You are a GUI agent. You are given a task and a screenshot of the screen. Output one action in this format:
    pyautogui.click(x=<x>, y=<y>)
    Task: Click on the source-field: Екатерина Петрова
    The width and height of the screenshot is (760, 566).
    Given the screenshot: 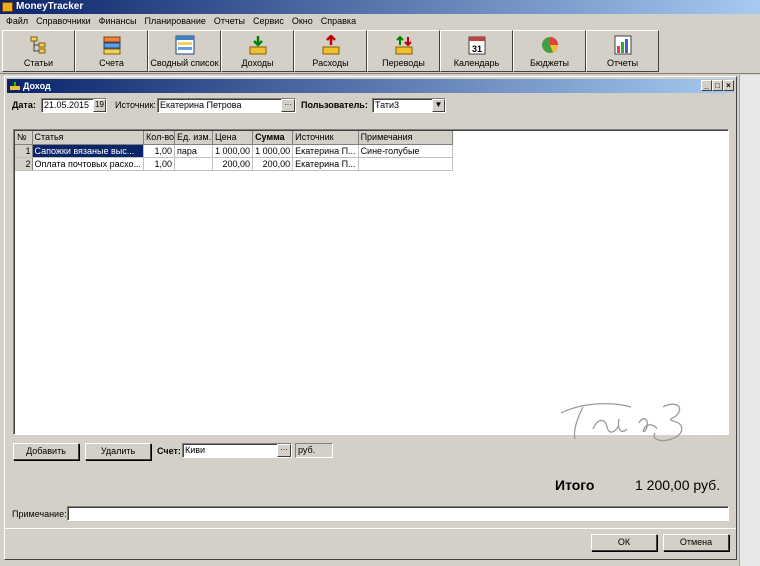 What is the action you would take?
    pyautogui.click(x=226, y=105)
    